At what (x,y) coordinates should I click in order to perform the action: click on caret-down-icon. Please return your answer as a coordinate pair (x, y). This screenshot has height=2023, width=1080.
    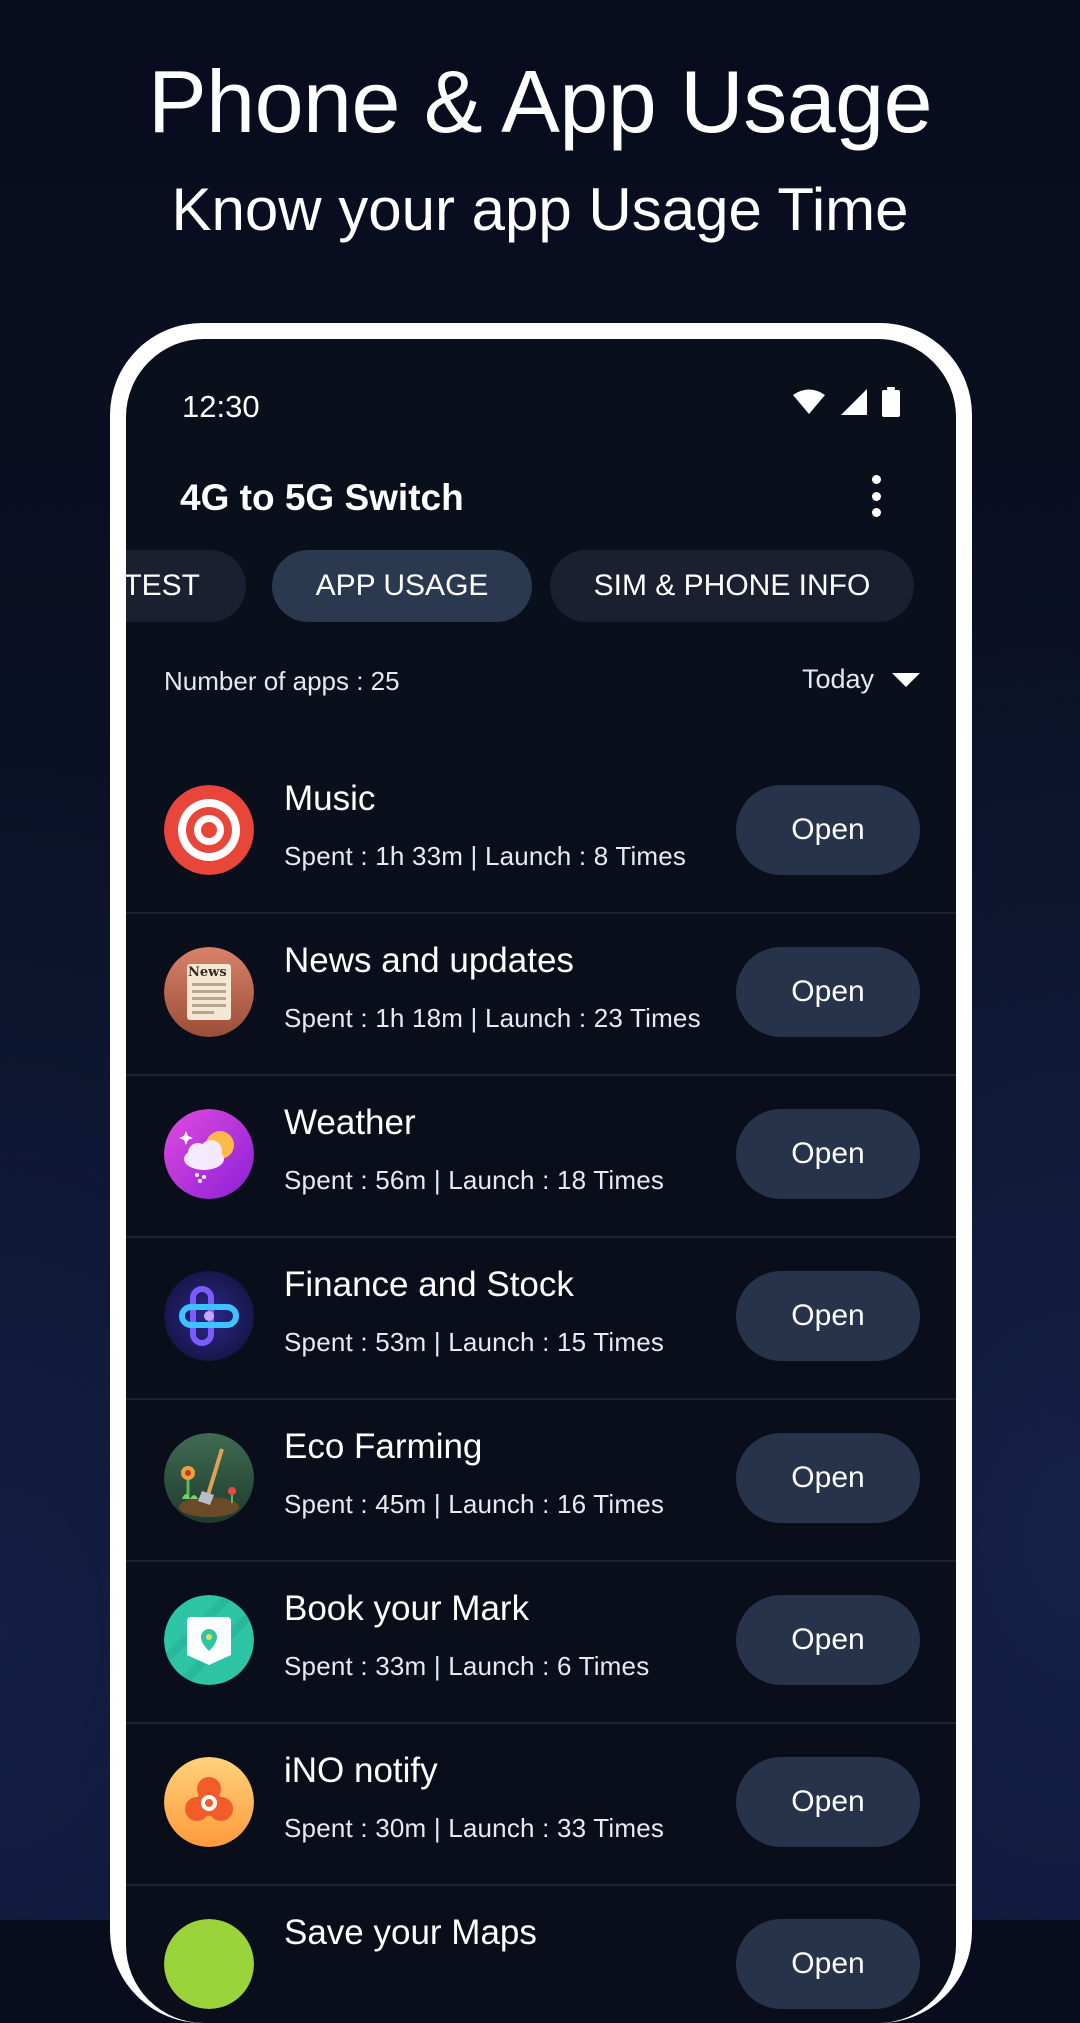
    Looking at the image, I should click on (906, 679).